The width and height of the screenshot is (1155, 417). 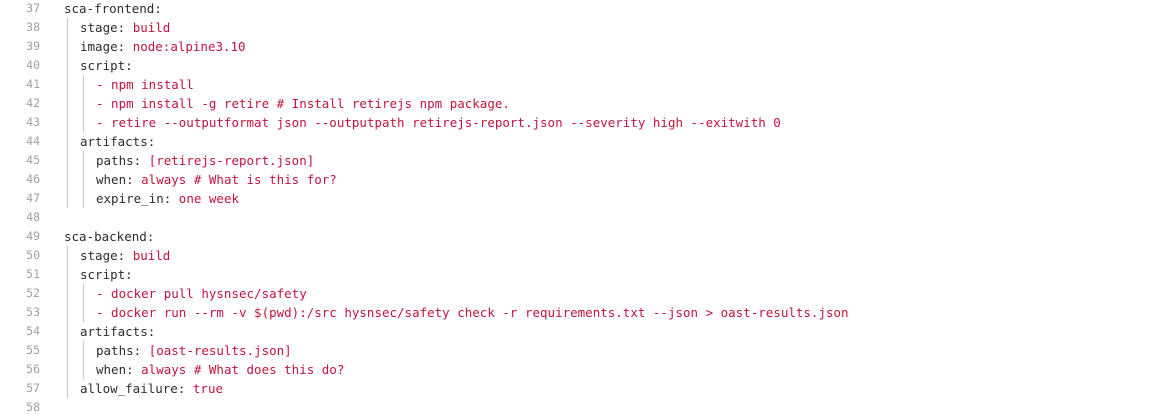 I want to click on code-text: paths: [retirejs-report.json], so click(x=189, y=160).